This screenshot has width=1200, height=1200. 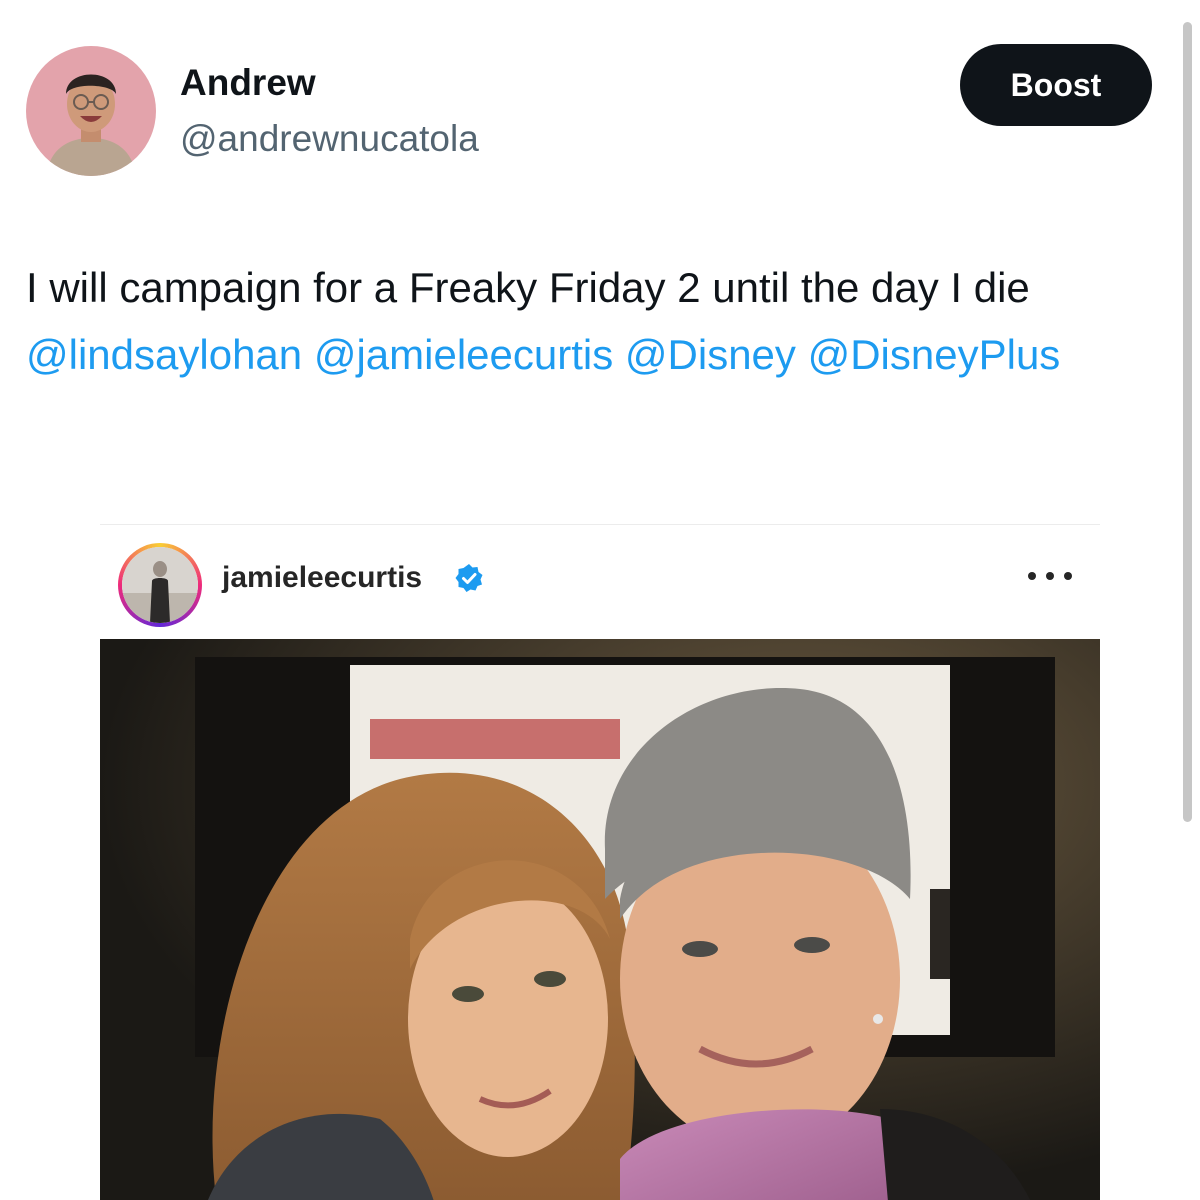 I want to click on author-avatar, so click(x=91, y=111).